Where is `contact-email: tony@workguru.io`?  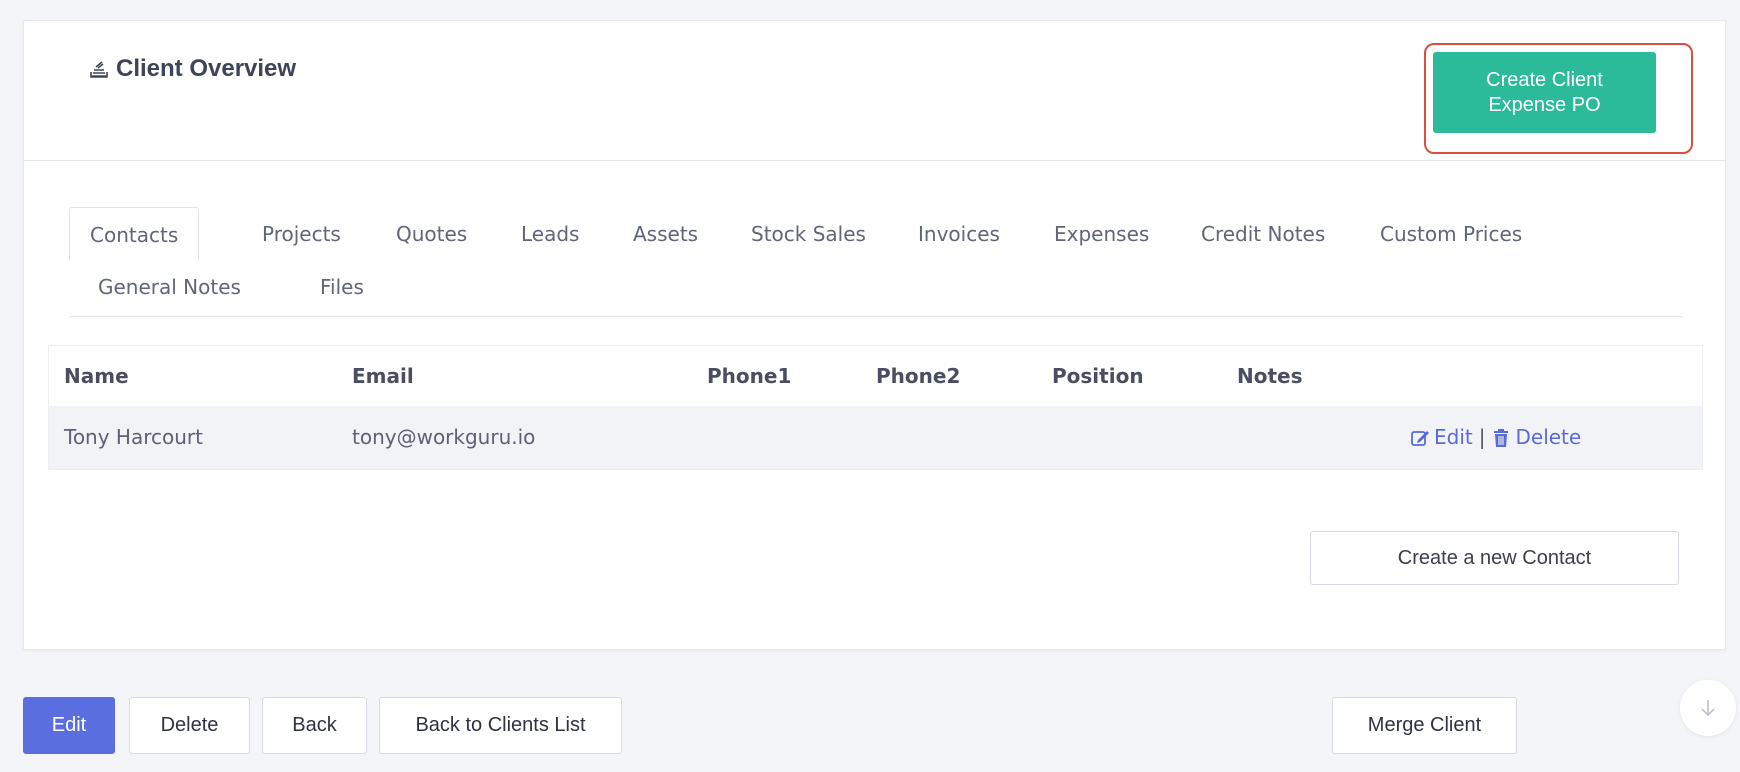 contact-email: tony@workguru.io is located at coordinates (444, 437).